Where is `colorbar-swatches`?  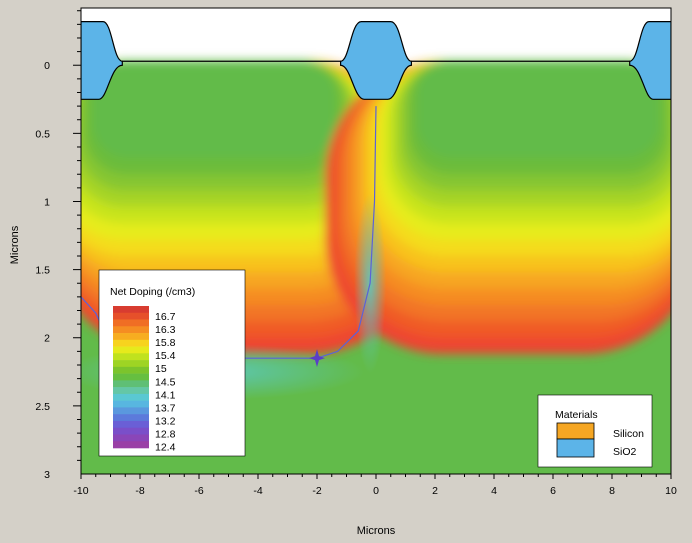
colorbar-swatches is located at coordinates (131, 377).